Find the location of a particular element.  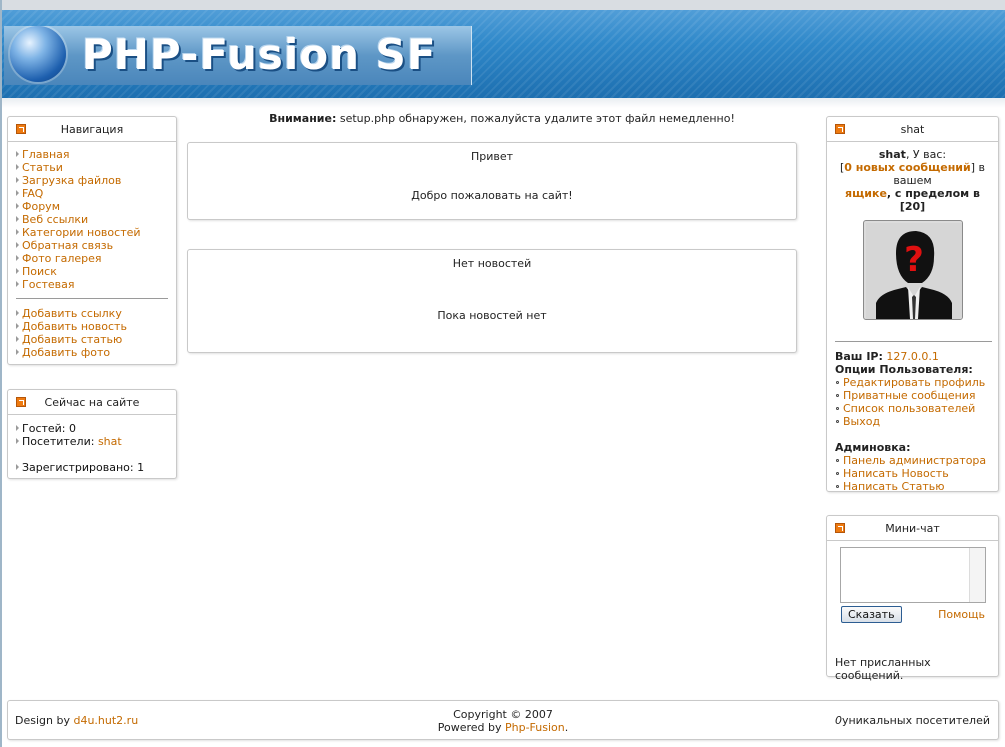

nav-item-news-cats: Категории новостей is located at coordinates (92, 232).